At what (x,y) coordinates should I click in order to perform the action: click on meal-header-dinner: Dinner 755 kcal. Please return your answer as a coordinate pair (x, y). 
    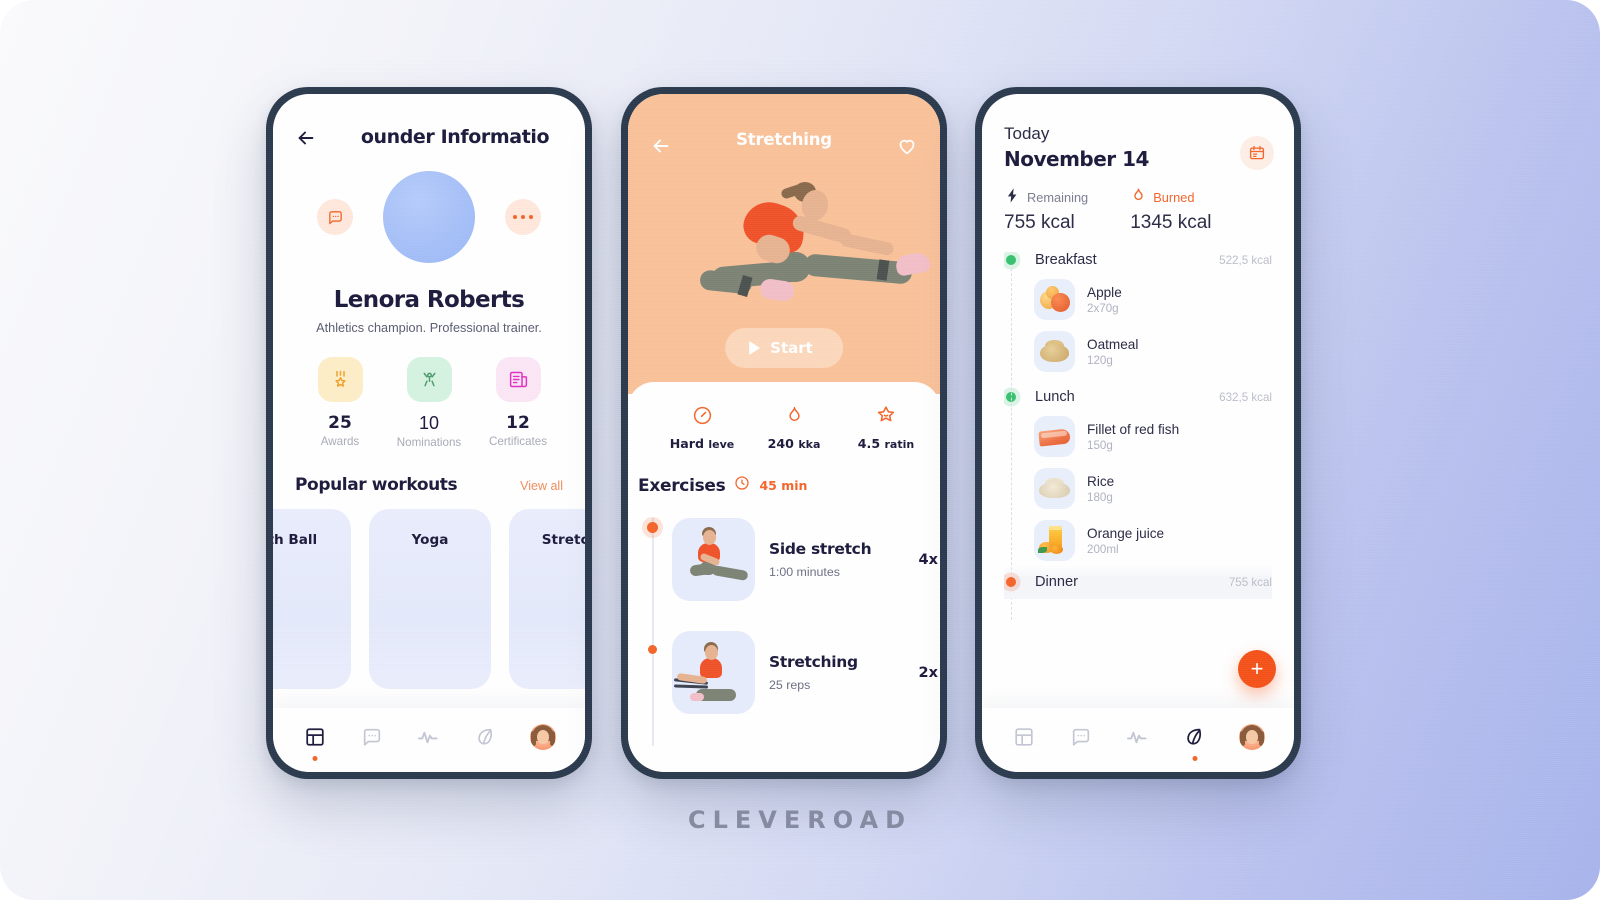
    Looking at the image, I should click on (1138, 582).